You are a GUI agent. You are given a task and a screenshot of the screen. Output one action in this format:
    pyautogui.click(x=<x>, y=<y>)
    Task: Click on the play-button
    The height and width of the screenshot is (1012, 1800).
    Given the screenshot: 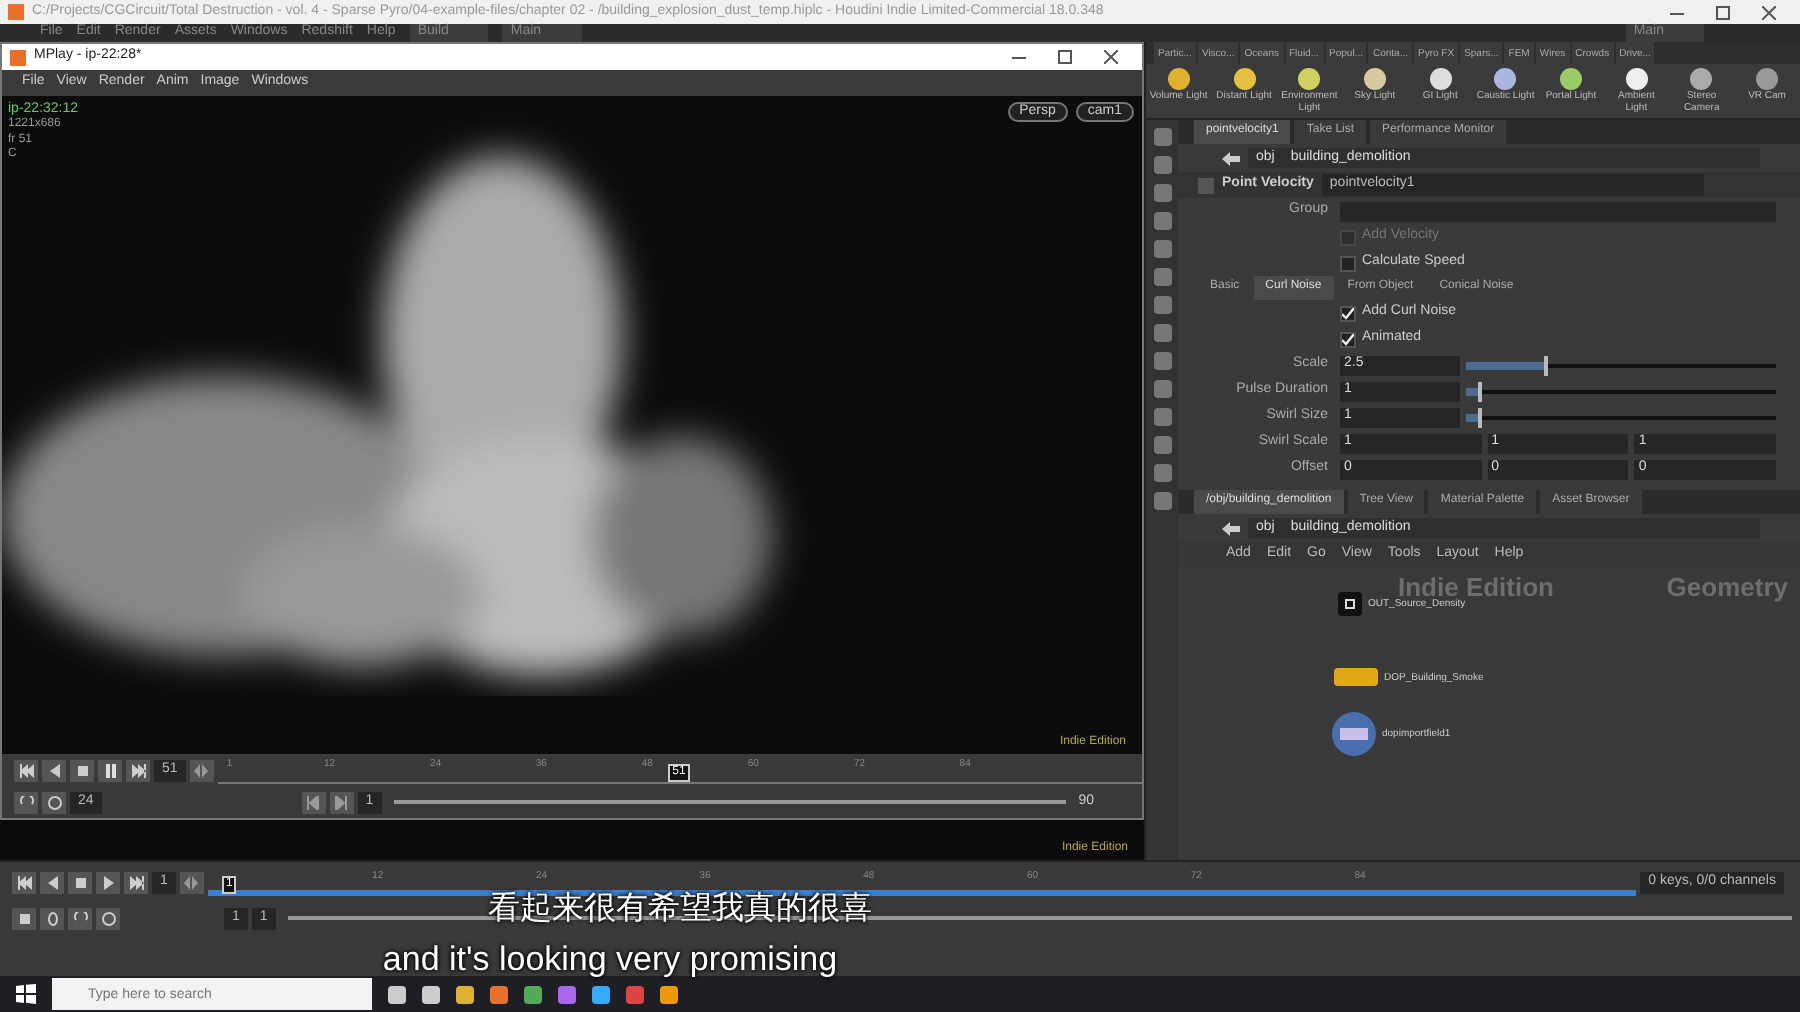 What is the action you would take?
    pyautogui.click(x=108, y=882)
    